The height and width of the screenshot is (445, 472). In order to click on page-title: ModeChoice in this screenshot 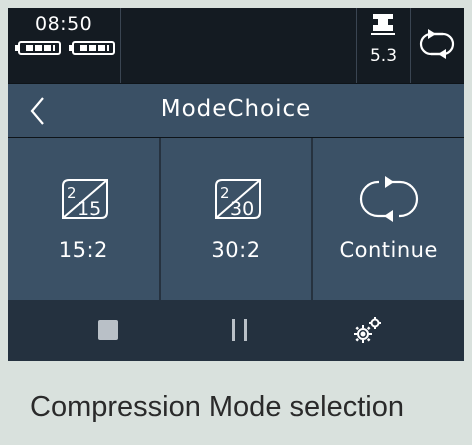, I will do `click(236, 109)`.